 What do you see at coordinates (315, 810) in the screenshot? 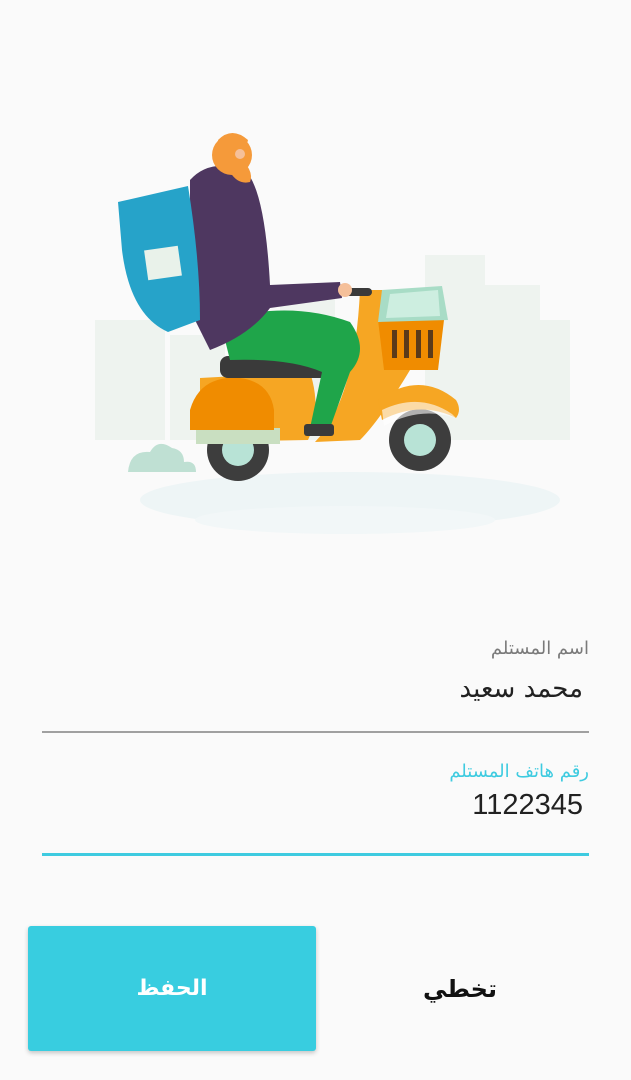
I see `recipient-phone-field: رقم هاتف المستلم 1122345` at bounding box center [315, 810].